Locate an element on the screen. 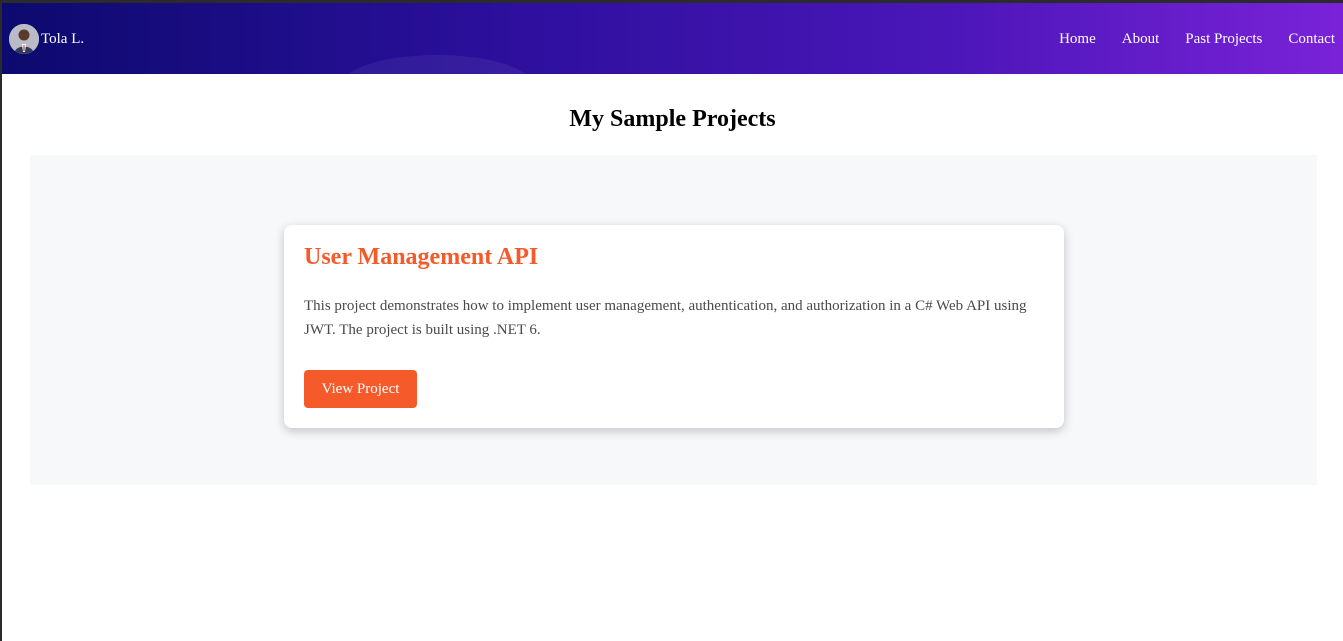  nav-link-contact: Contact is located at coordinates (1311, 39).